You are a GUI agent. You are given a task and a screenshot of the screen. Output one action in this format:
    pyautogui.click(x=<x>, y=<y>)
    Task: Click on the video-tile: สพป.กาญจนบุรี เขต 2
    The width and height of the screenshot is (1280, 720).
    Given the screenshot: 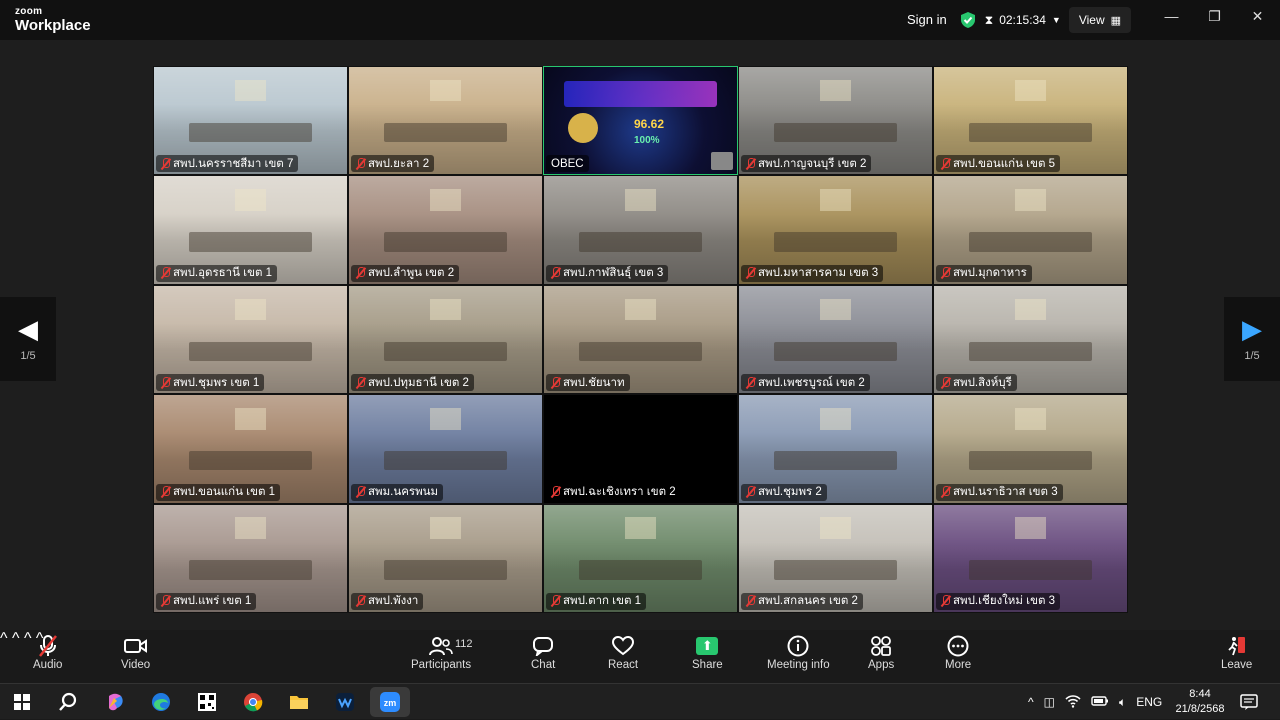 What is the action you would take?
    pyautogui.click(x=835, y=121)
    